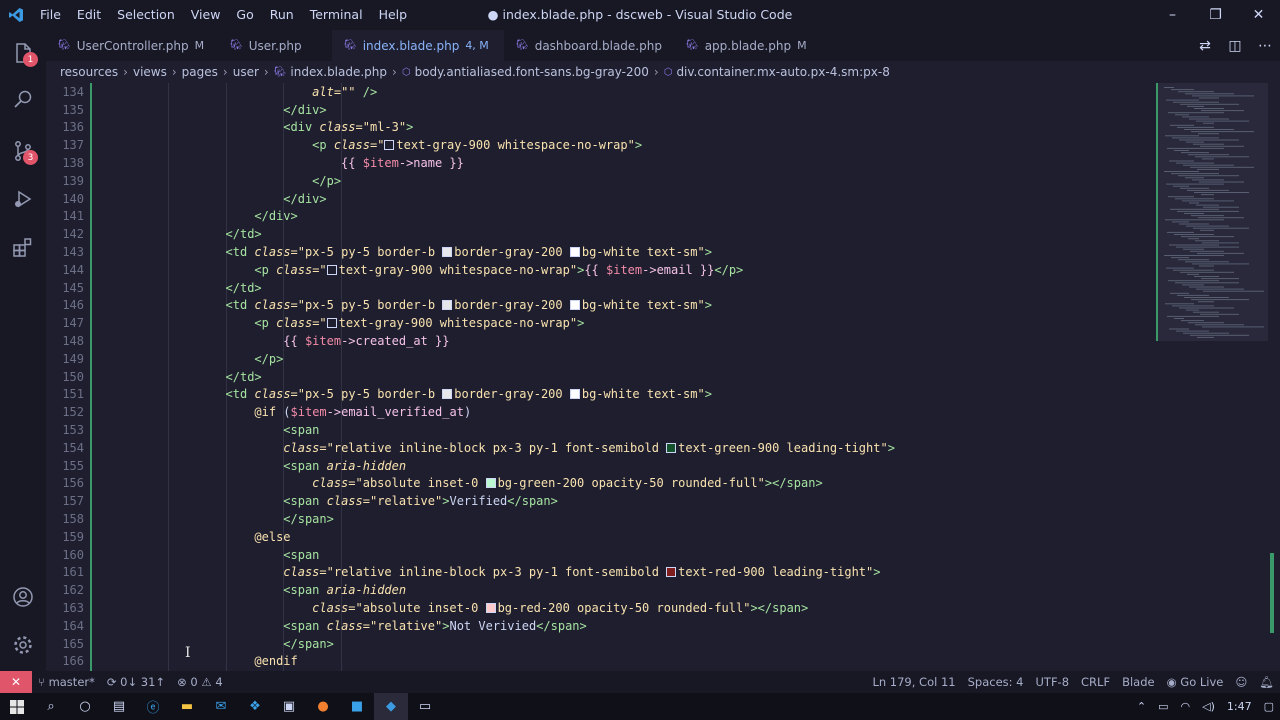 This screenshot has height=720, width=1280. I want to click on menu-help: Help, so click(393, 15).